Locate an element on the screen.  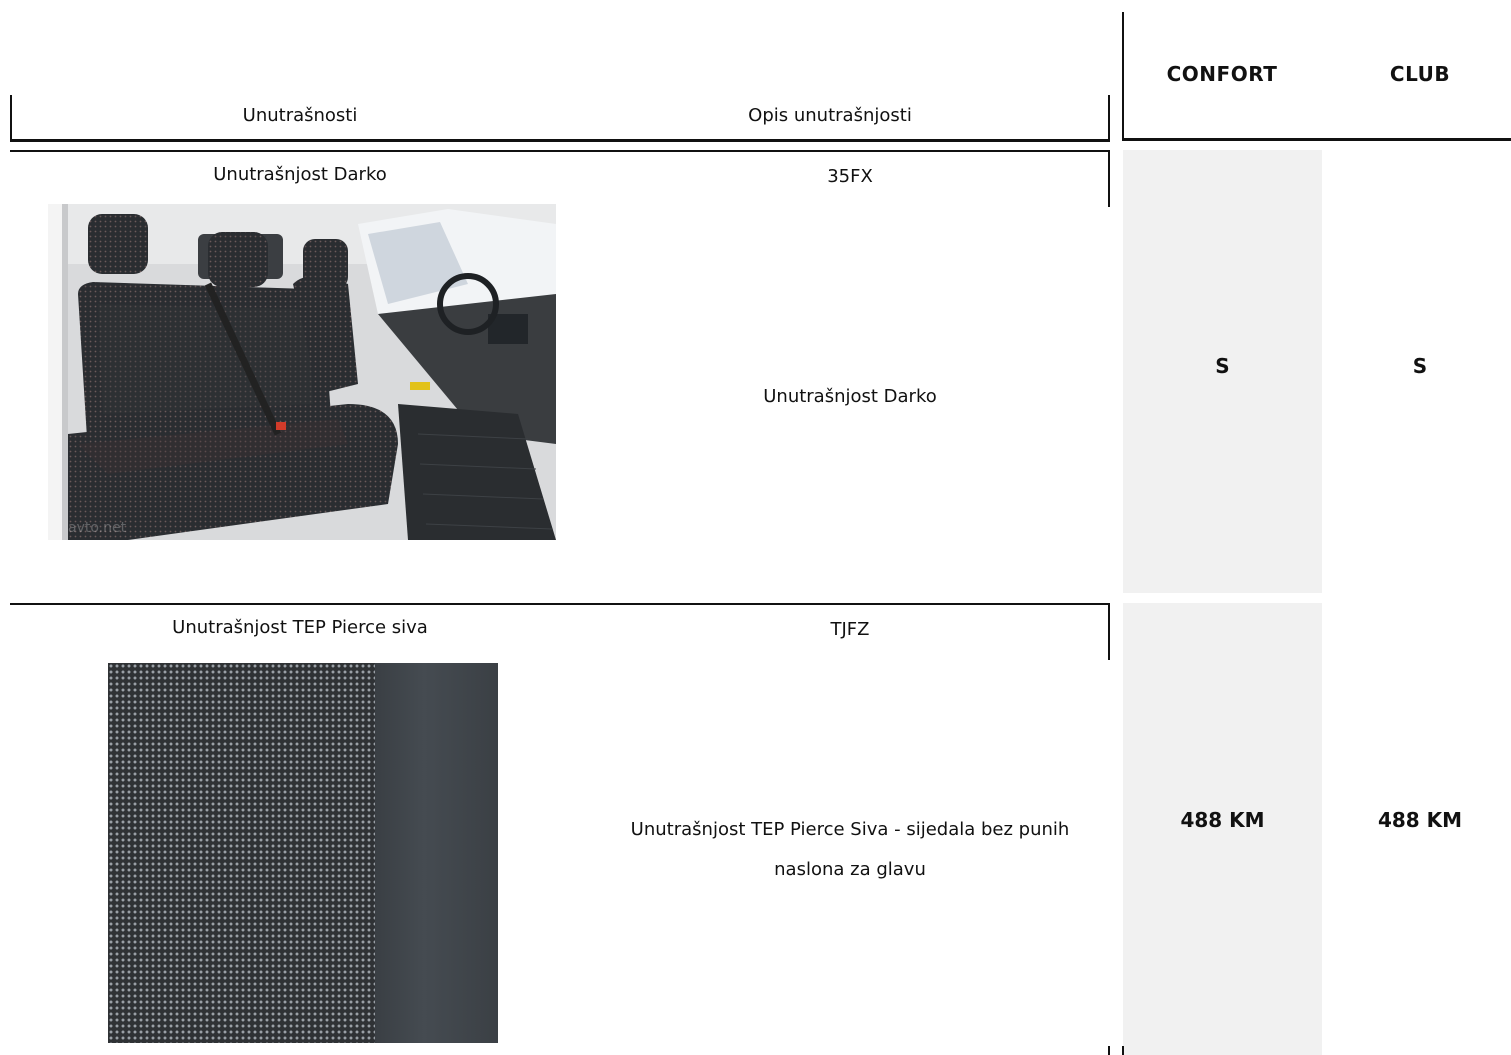
interiors-table-header: Unutrašnosti Opis unutrašnjosti is located at coordinates (560, 118).